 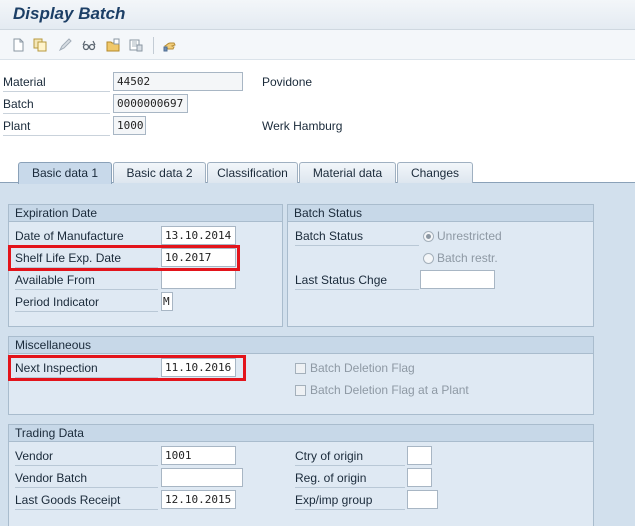 I want to click on batch-restricted-label: Batch restr., so click(x=467, y=258).